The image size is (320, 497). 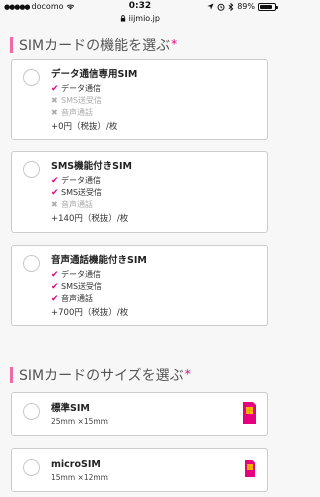 I want to click on micro-sim-card-icon, so click(x=250, y=468).